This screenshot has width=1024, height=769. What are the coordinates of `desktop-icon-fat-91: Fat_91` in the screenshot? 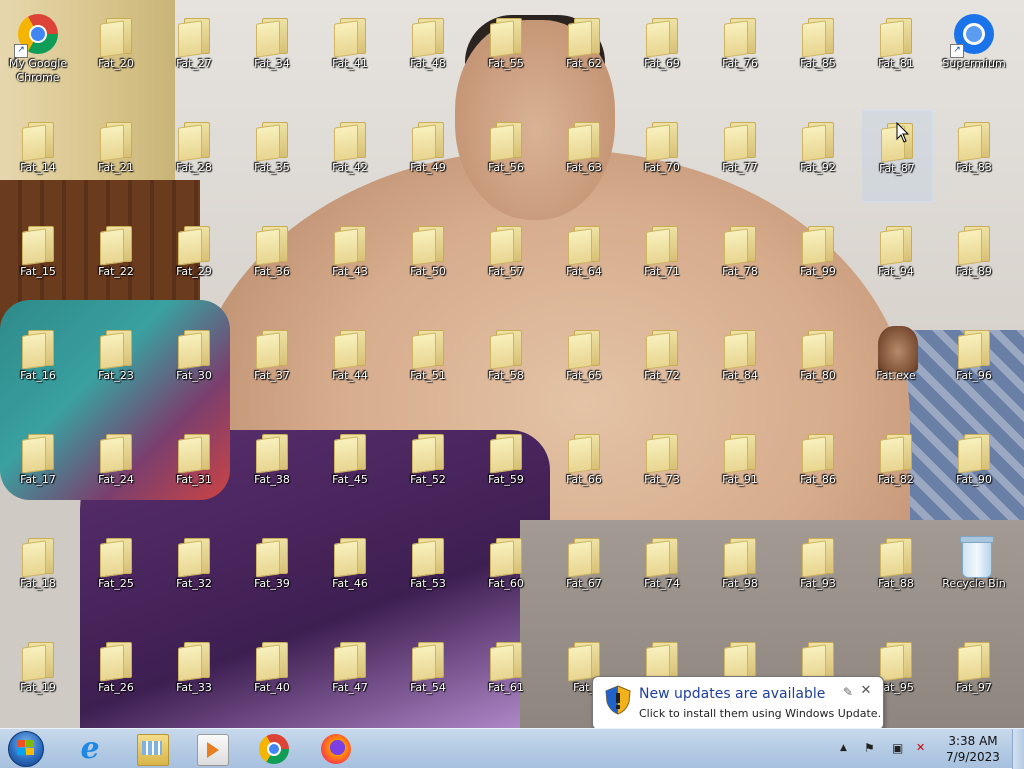 It's located at (740, 467).